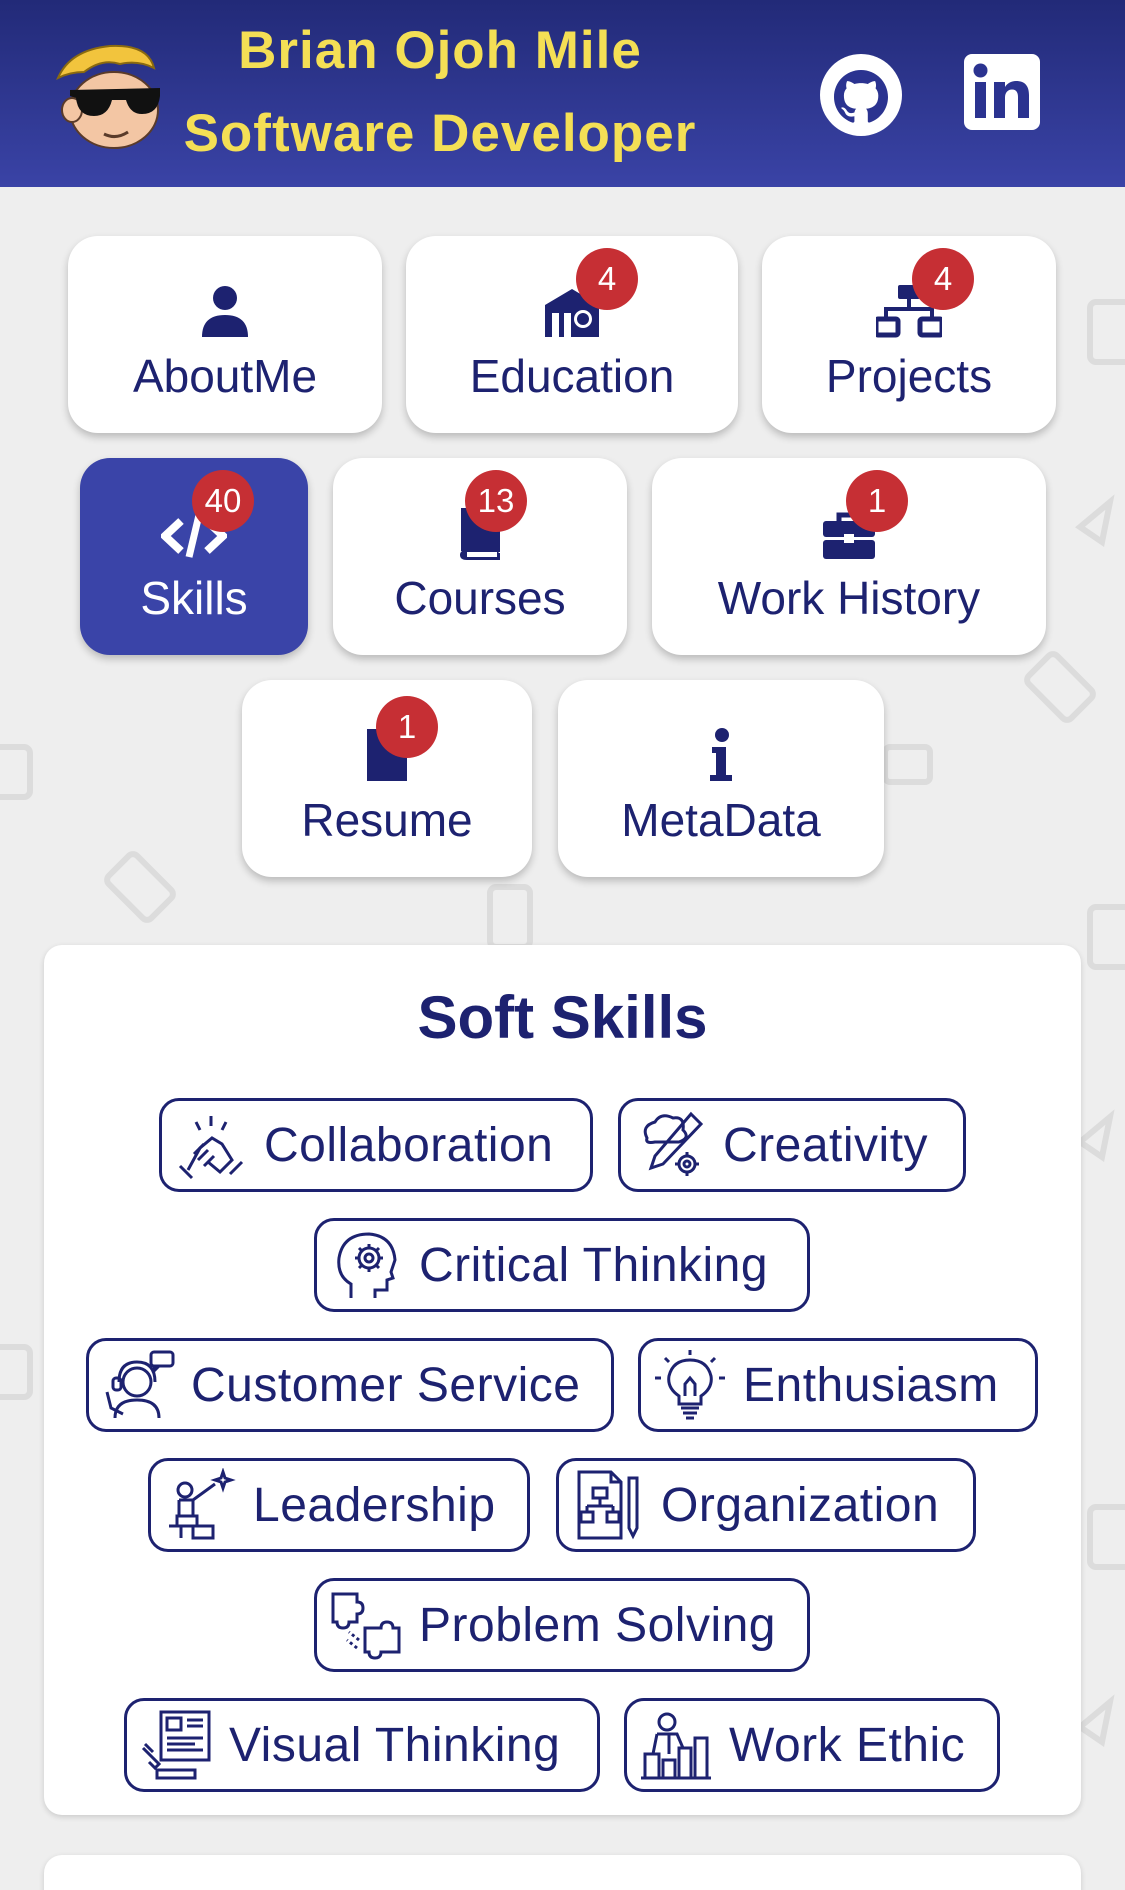 This screenshot has height=1890, width=1125. What do you see at coordinates (847, 1745) in the screenshot?
I see `skill-label: Work Ethic` at bounding box center [847, 1745].